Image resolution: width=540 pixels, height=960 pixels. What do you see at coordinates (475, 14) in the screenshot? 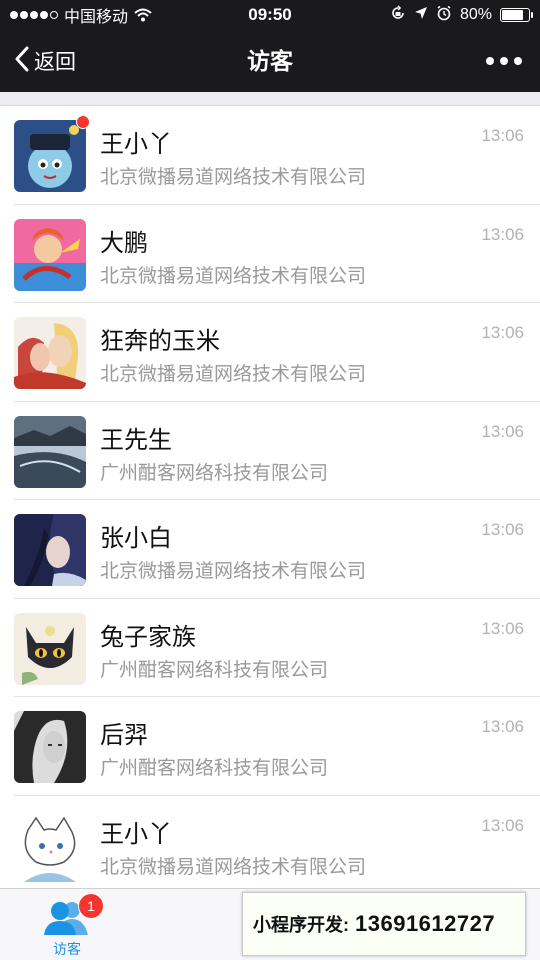
I see `battery-percent: 80%` at bounding box center [475, 14].